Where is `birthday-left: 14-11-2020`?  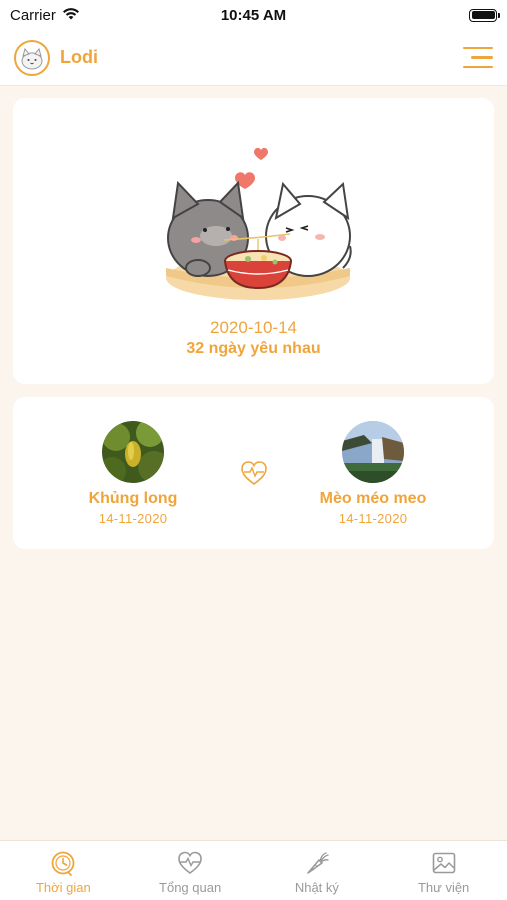
birthday-left: 14-11-2020 is located at coordinates (133, 518).